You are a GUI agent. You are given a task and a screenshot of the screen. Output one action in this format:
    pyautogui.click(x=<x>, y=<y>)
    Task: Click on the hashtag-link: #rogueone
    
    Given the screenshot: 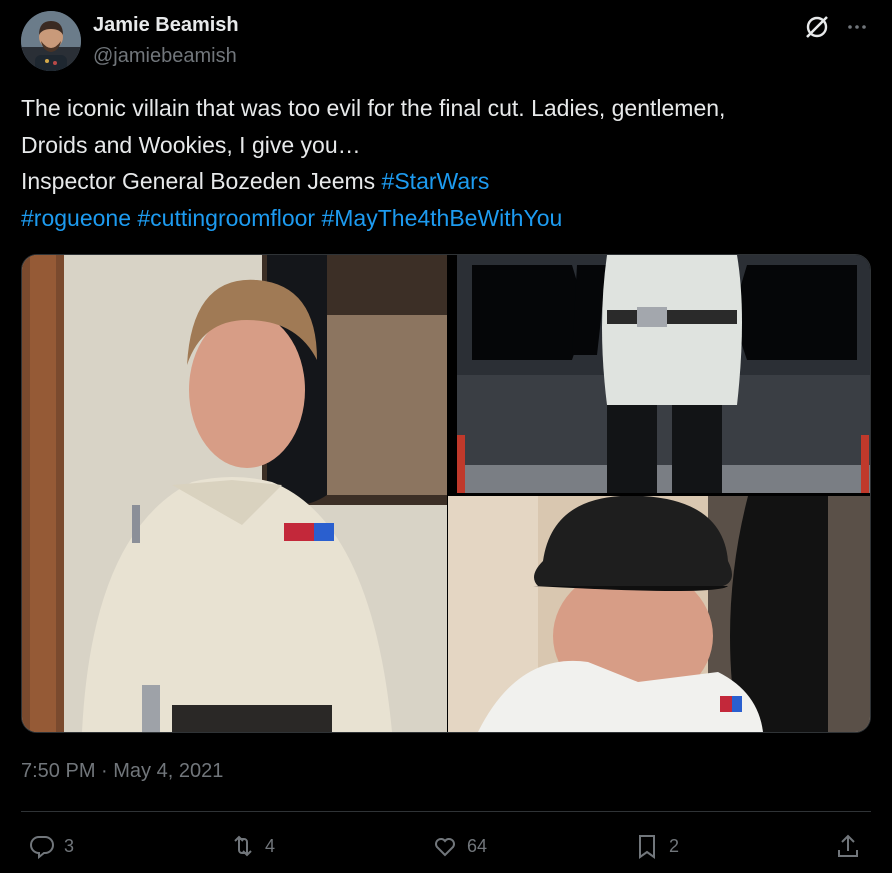 What is the action you would take?
    pyautogui.click(x=76, y=218)
    